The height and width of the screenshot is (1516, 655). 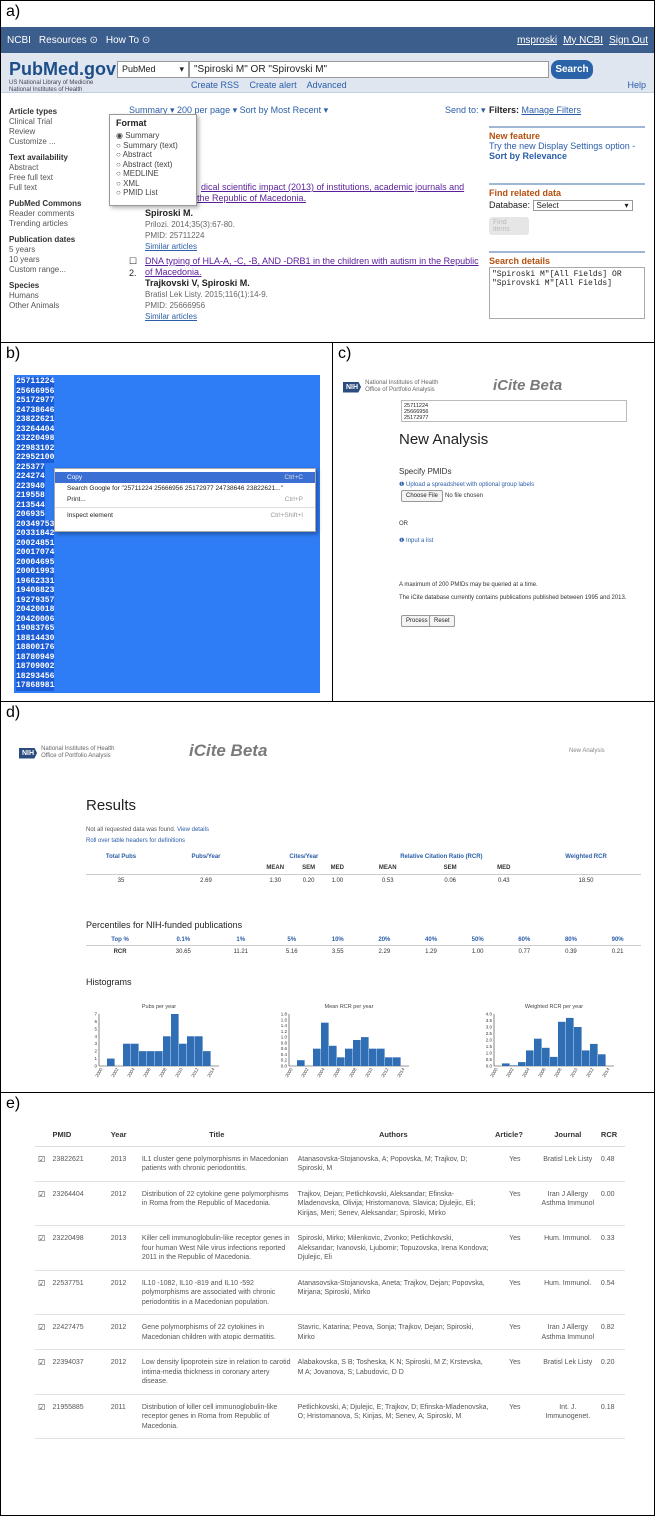 I want to click on y-tick-label: 1.4, so click(x=284, y=1025).